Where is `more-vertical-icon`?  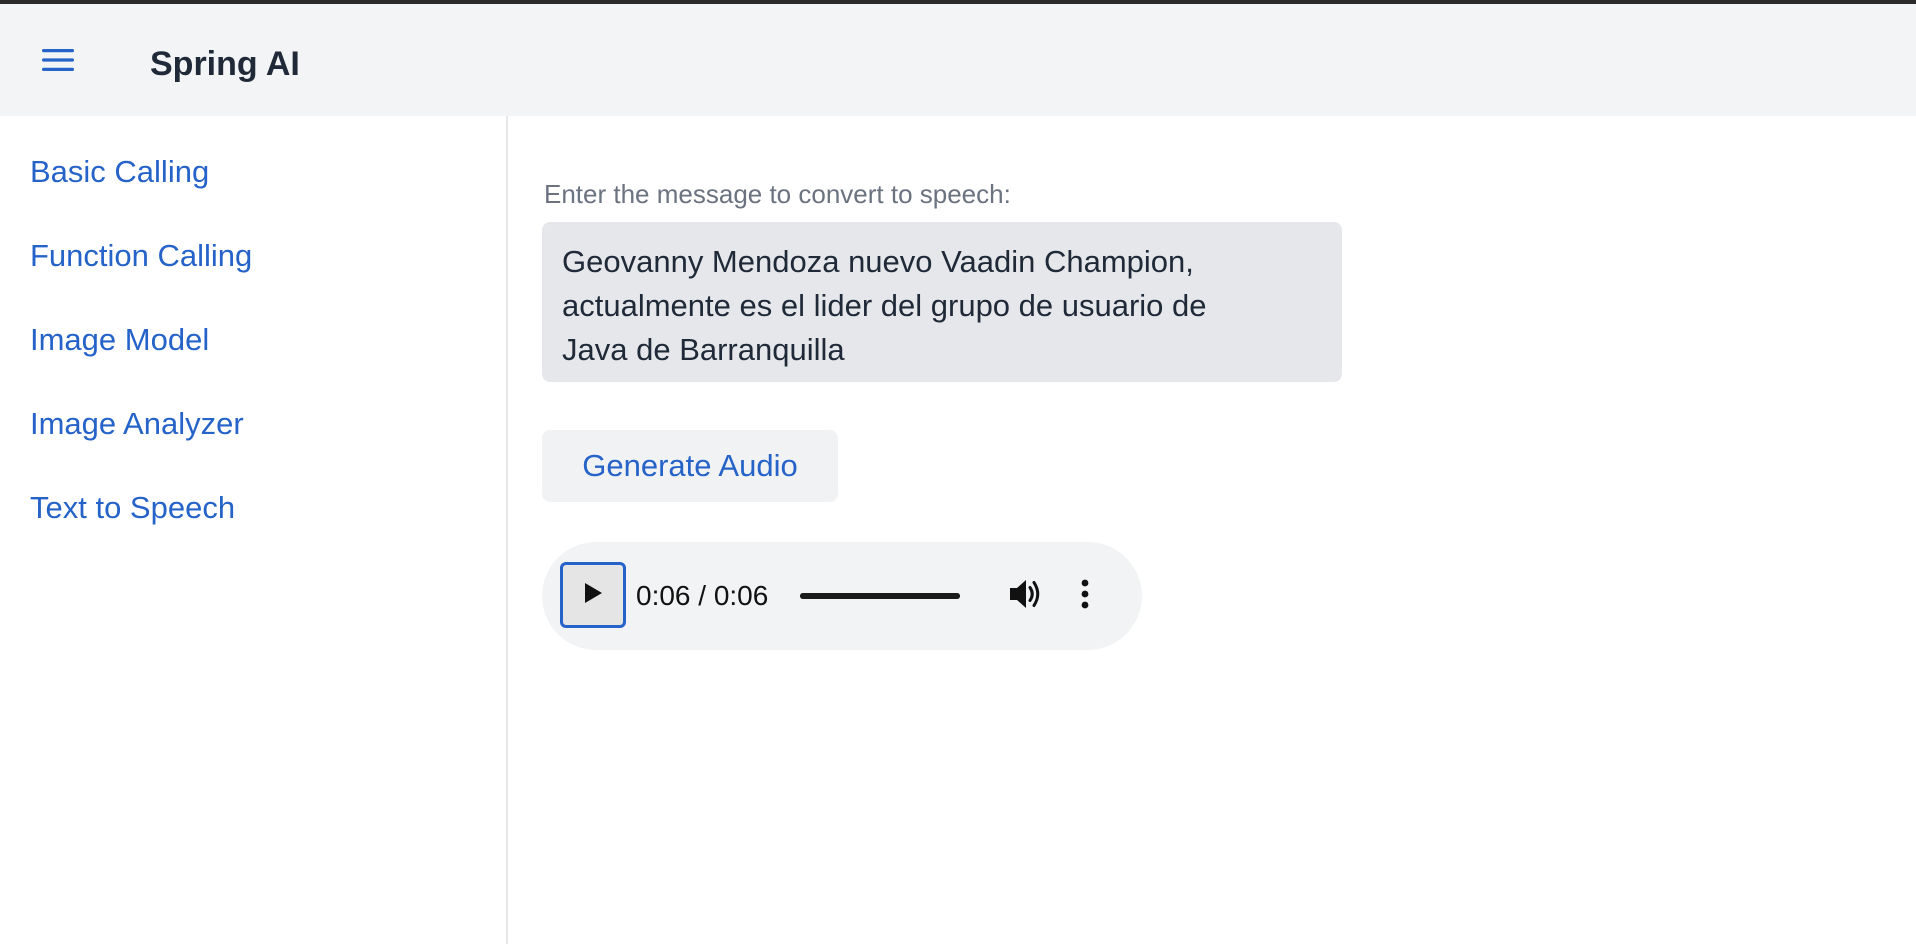 more-vertical-icon is located at coordinates (1085, 596).